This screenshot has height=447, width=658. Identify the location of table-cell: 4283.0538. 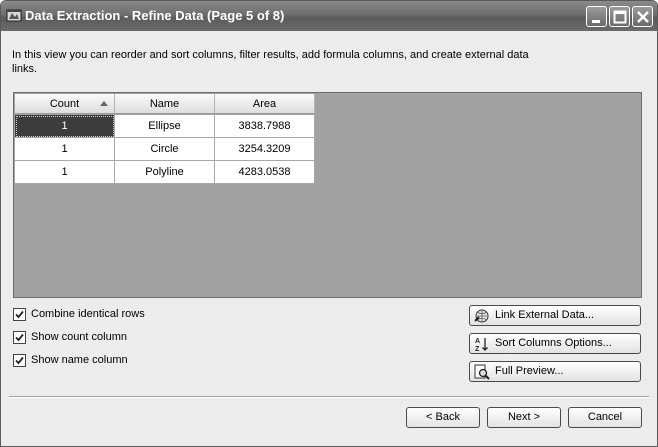
(265, 172).